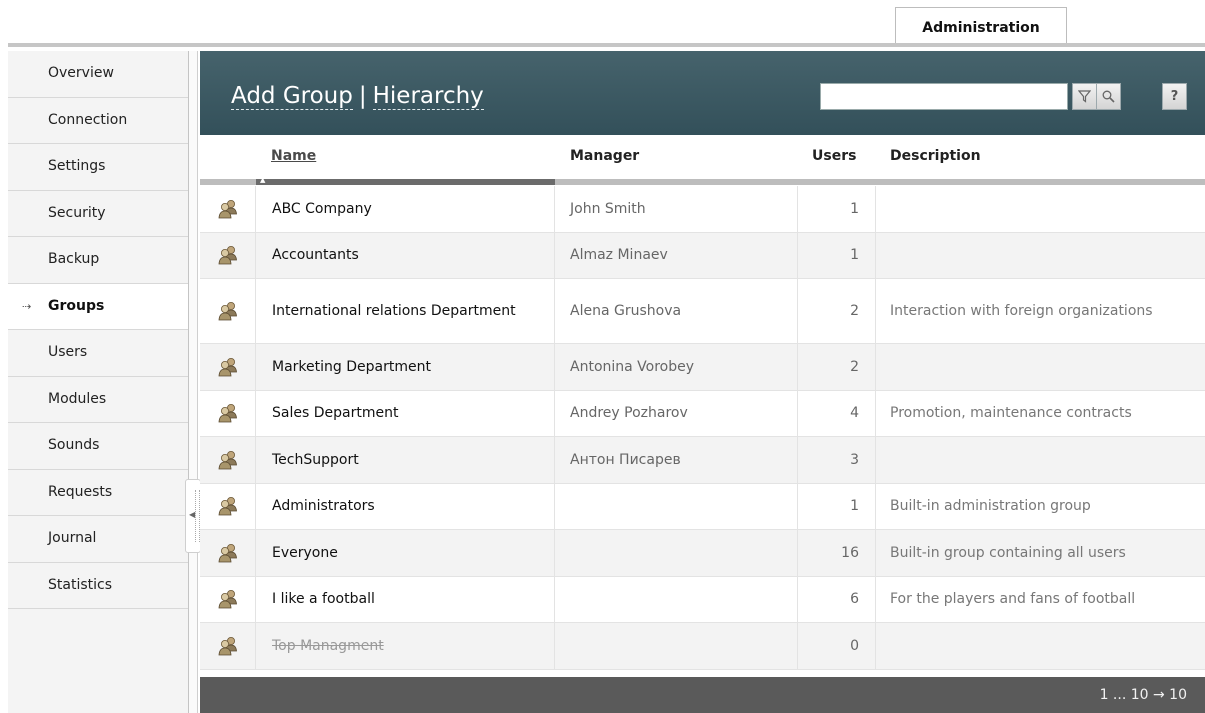  What do you see at coordinates (428, 96) in the screenshot?
I see `hierarchy-link: Hierarchy` at bounding box center [428, 96].